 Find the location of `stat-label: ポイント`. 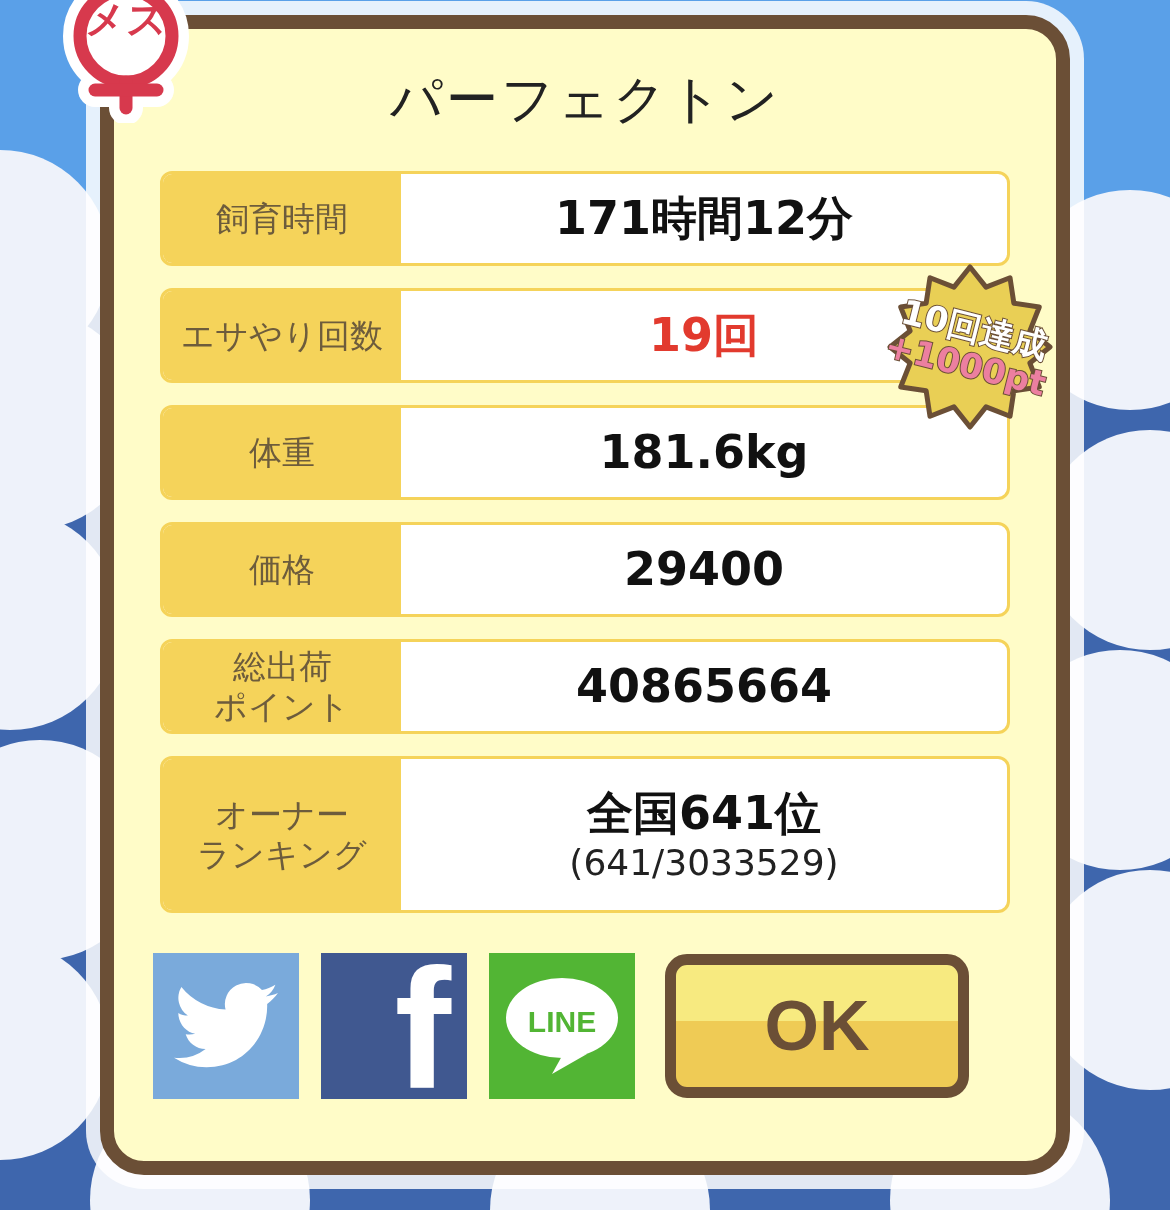

stat-label: ポイント is located at coordinates (282, 706).